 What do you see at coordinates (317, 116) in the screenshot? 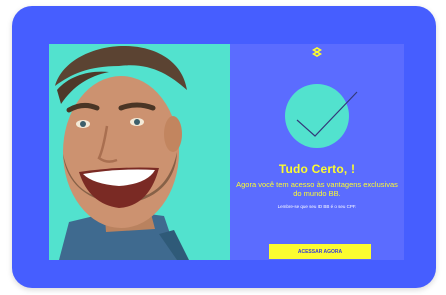
I see `success-check-circle` at bounding box center [317, 116].